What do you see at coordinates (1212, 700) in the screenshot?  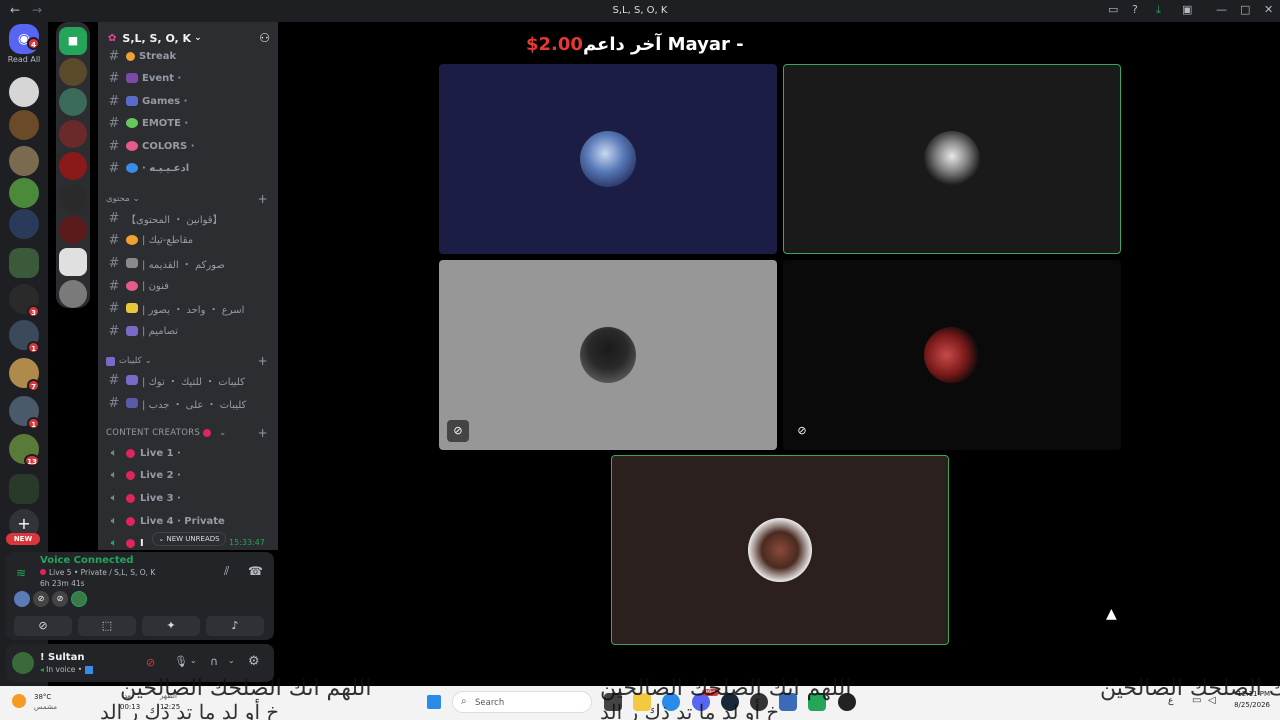 I see `volume-icon: ◁` at bounding box center [1212, 700].